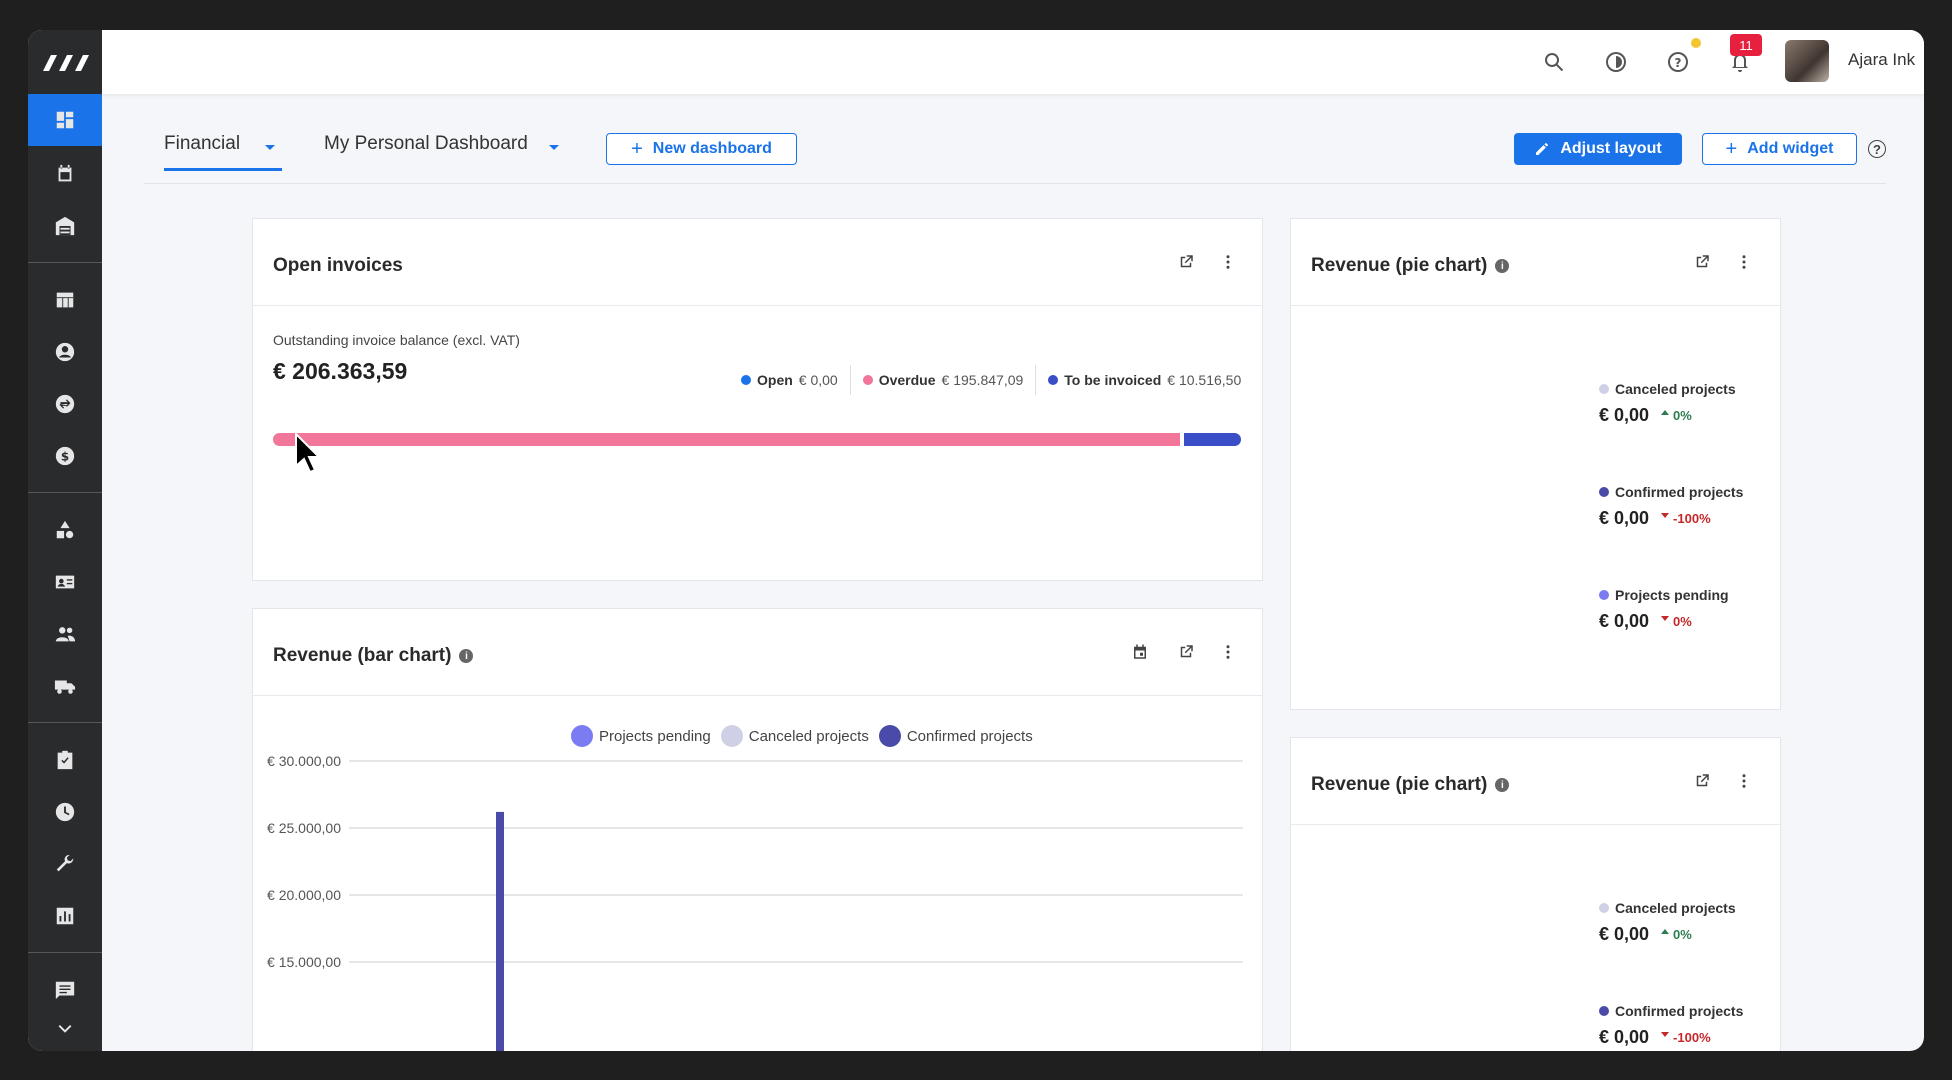  I want to click on chevron-down-icon, so click(65, 1028).